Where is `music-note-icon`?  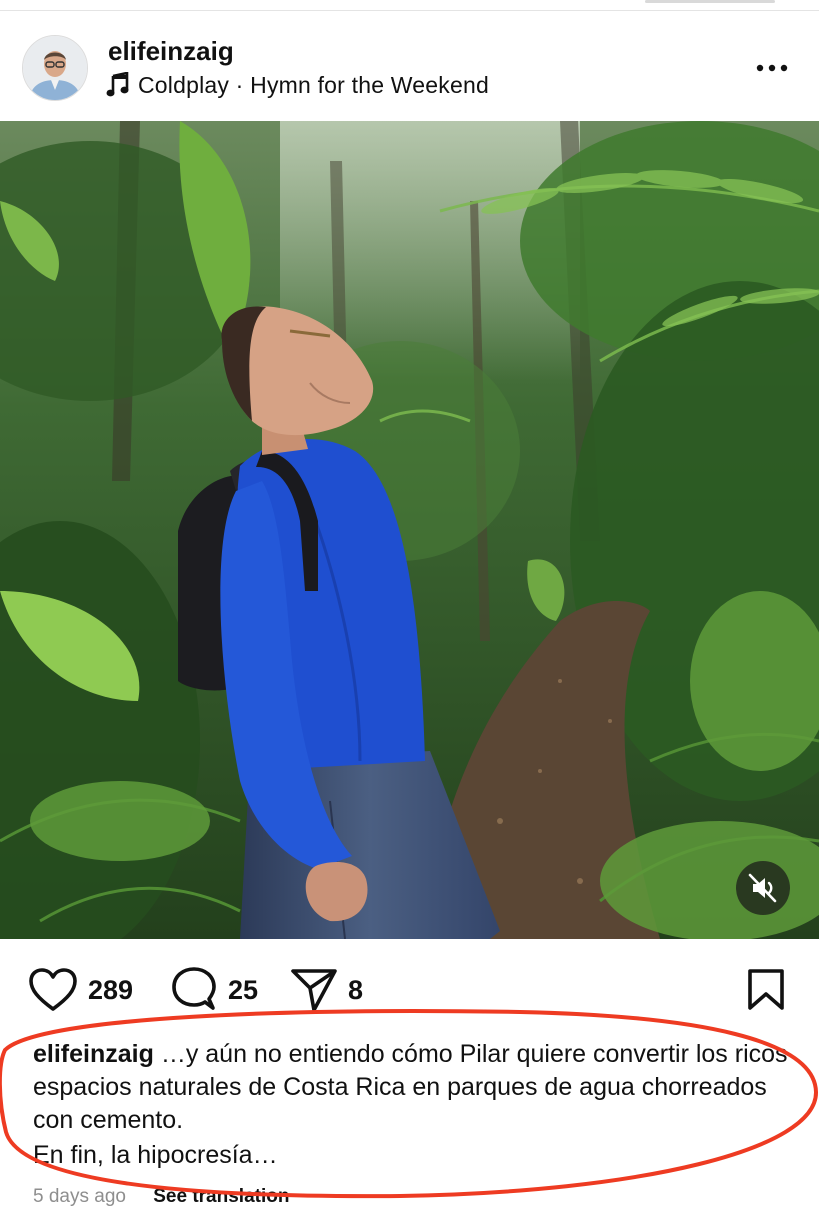
music-note-icon is located at coordinates (117, 84).